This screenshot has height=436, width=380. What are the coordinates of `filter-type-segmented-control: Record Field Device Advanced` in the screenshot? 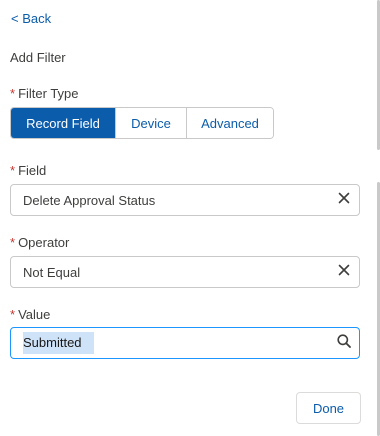 It's located at (142, 123).